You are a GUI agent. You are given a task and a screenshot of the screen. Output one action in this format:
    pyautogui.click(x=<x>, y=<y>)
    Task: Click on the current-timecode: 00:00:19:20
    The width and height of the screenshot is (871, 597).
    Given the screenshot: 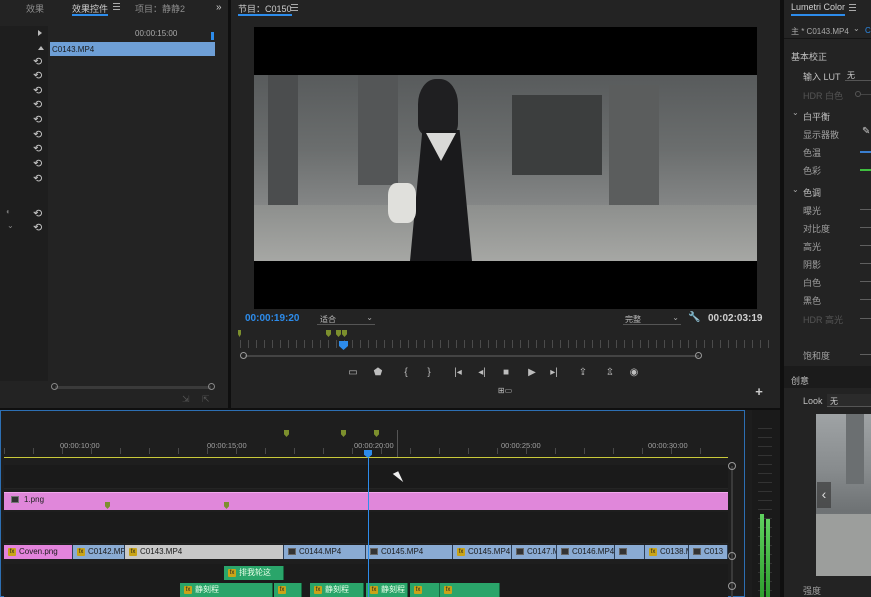 What is the action you would take?
    pyautogui.click(x=272, y=318)
    